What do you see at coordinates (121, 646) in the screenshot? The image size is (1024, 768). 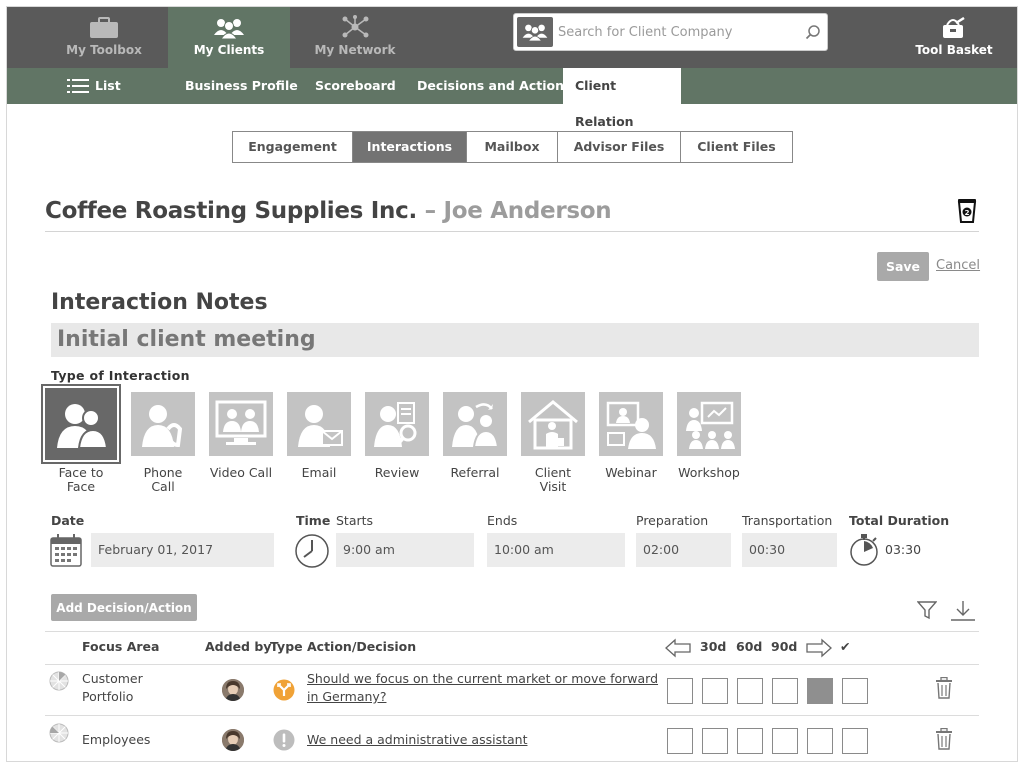 I see `col-focus-area: Focus Area` at bounding box center [121, 646].